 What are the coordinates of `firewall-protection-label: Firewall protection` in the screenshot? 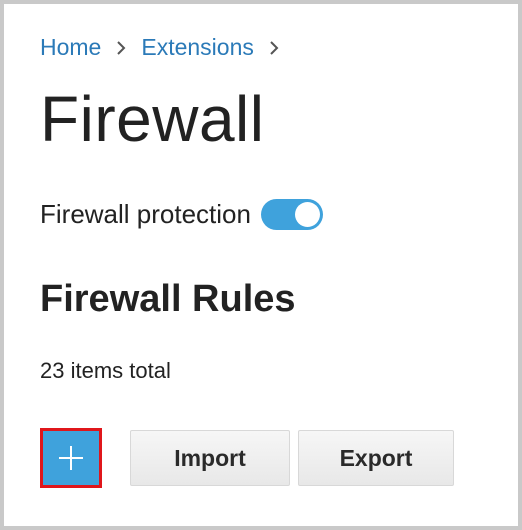 It's located at (145, 213).